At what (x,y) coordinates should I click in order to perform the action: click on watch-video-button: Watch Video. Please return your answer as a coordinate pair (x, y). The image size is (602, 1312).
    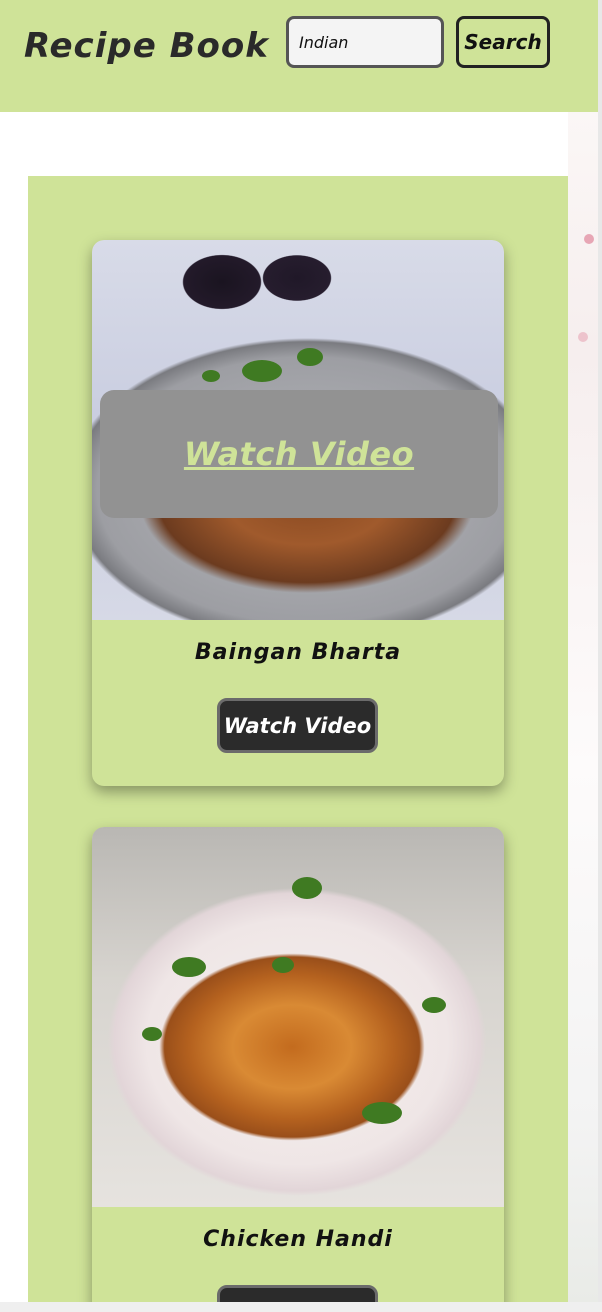
    Looking at the image, I should click on (297, 725).